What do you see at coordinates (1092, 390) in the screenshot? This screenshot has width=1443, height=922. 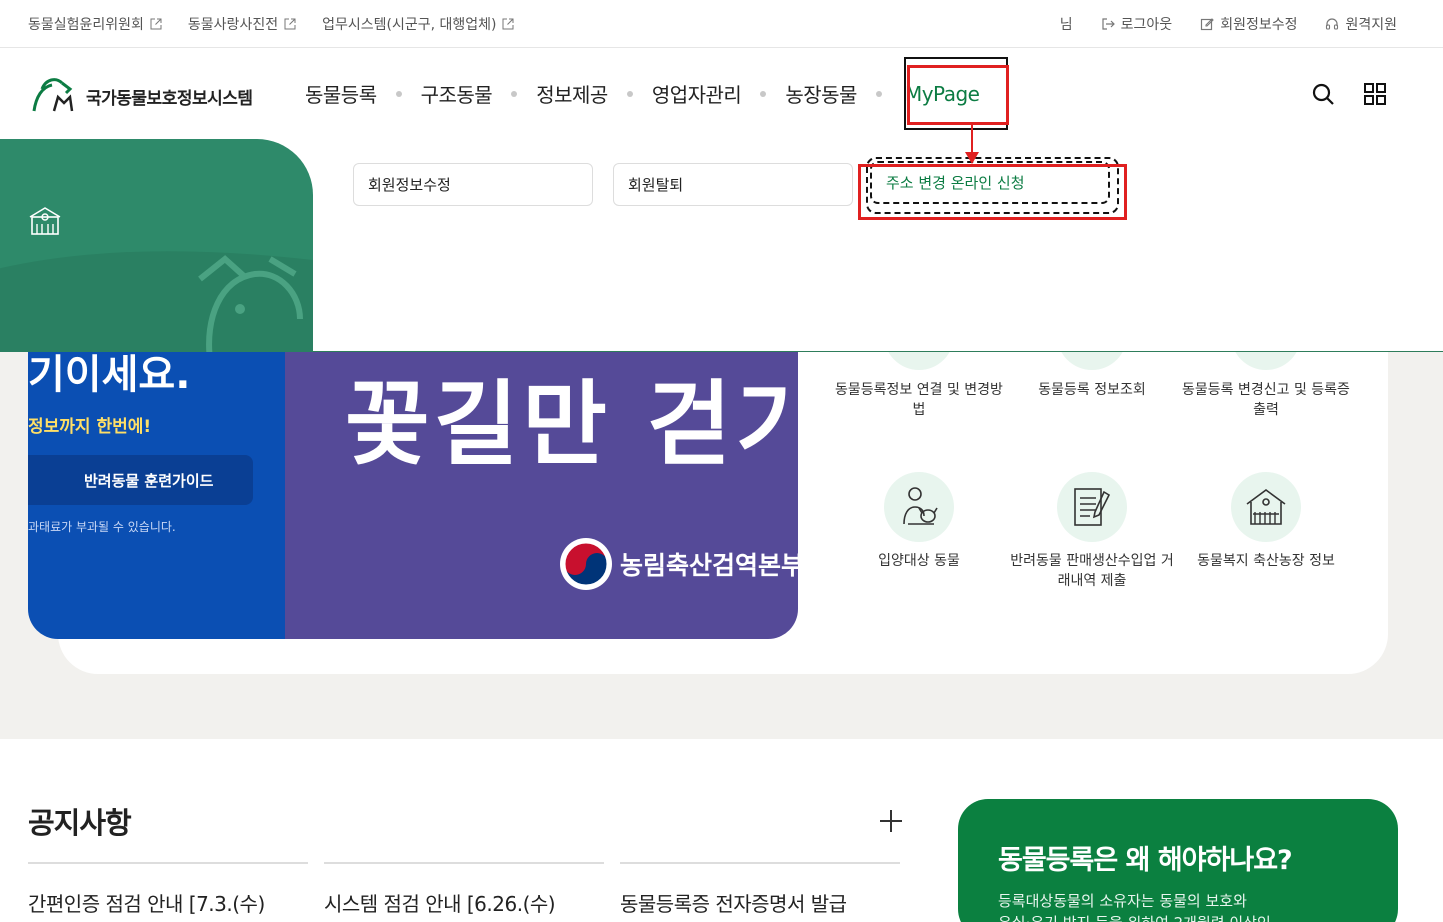 I see `quick-link-registration-lookup: 동물등록 정보조회` at bounding box center [1092, 390].